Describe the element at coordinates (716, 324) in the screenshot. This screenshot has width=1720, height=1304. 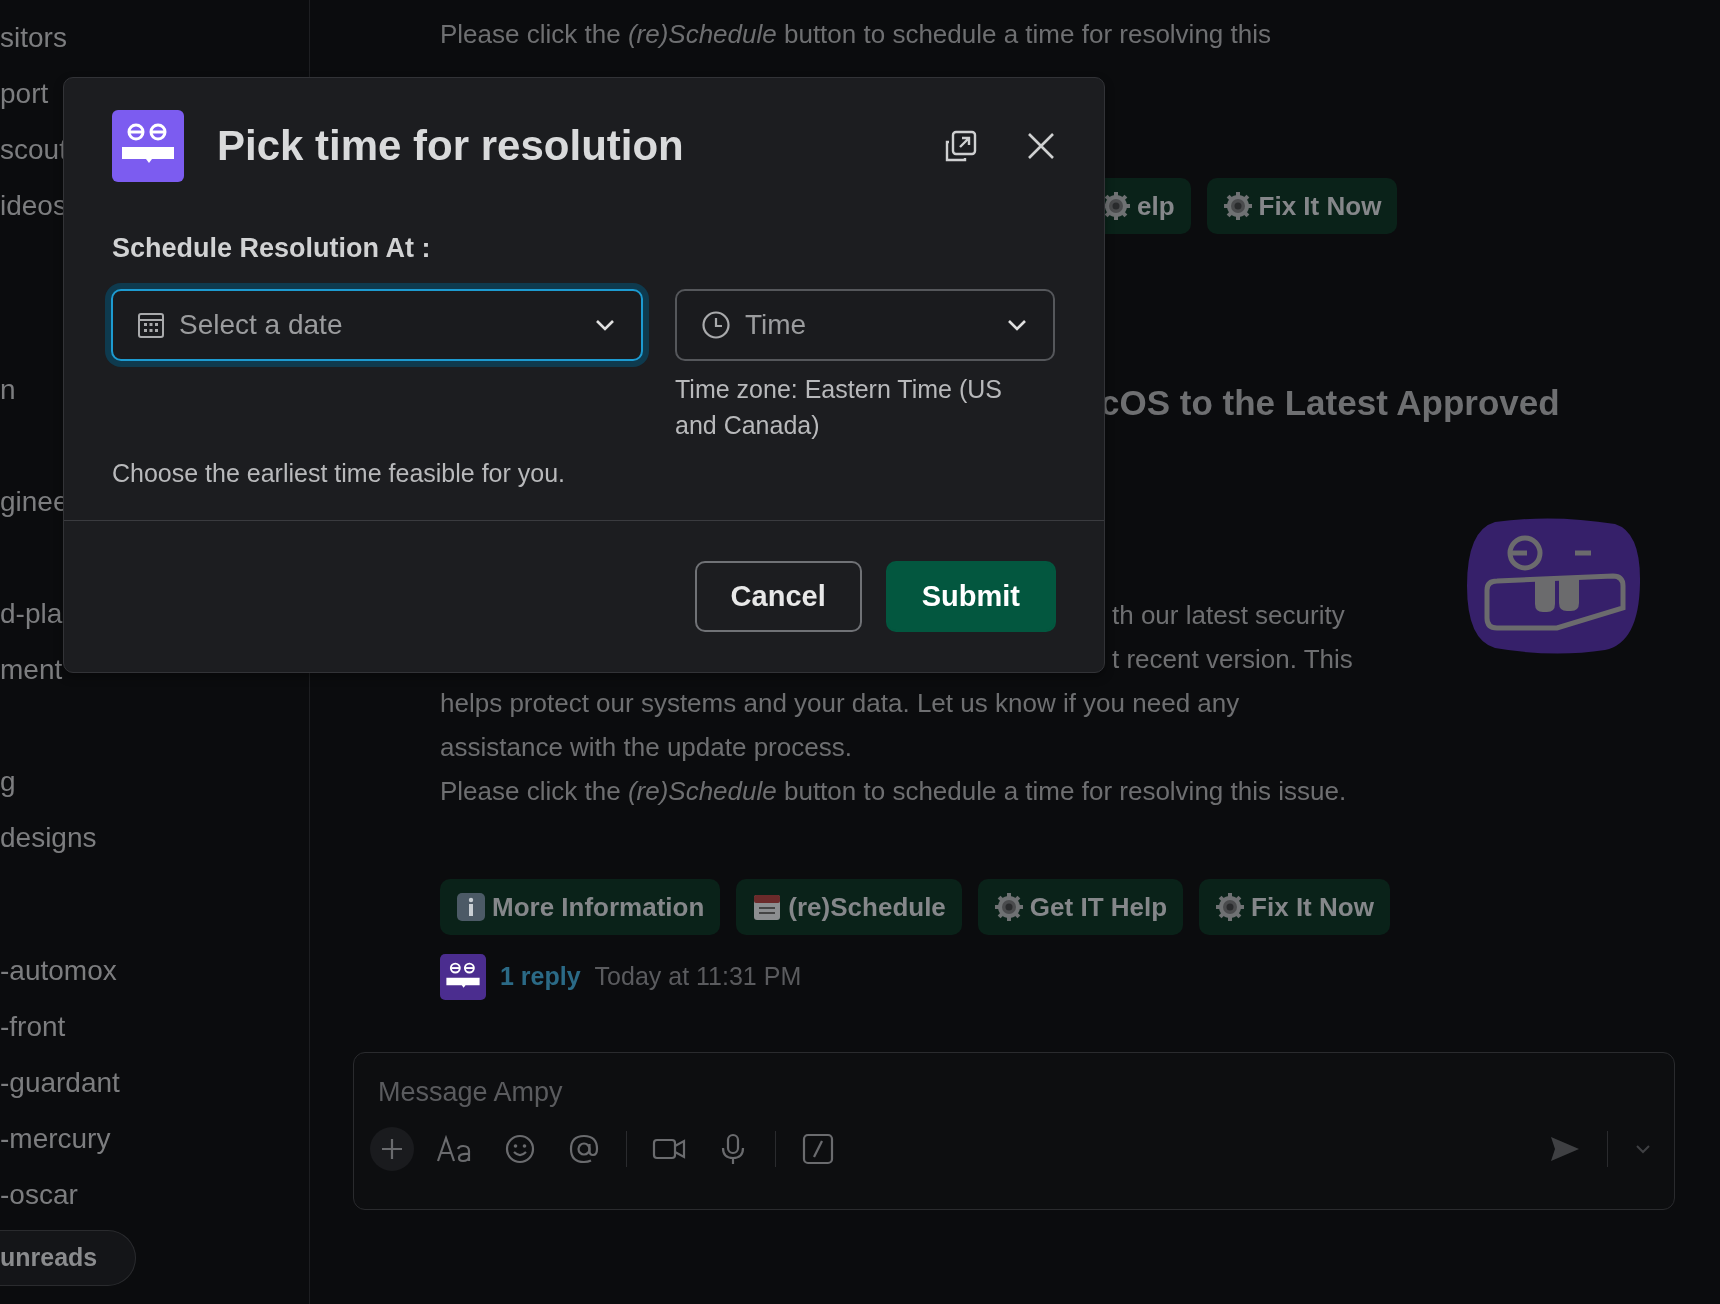
I see `clock-icon` at that location.